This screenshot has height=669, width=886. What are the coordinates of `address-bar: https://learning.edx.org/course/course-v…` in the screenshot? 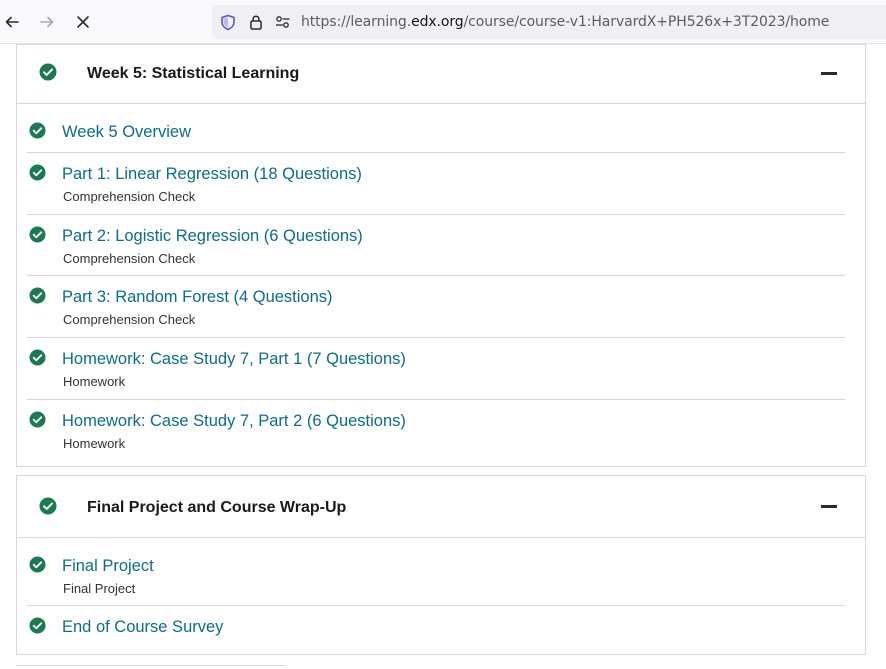 It's located at (549, 22).